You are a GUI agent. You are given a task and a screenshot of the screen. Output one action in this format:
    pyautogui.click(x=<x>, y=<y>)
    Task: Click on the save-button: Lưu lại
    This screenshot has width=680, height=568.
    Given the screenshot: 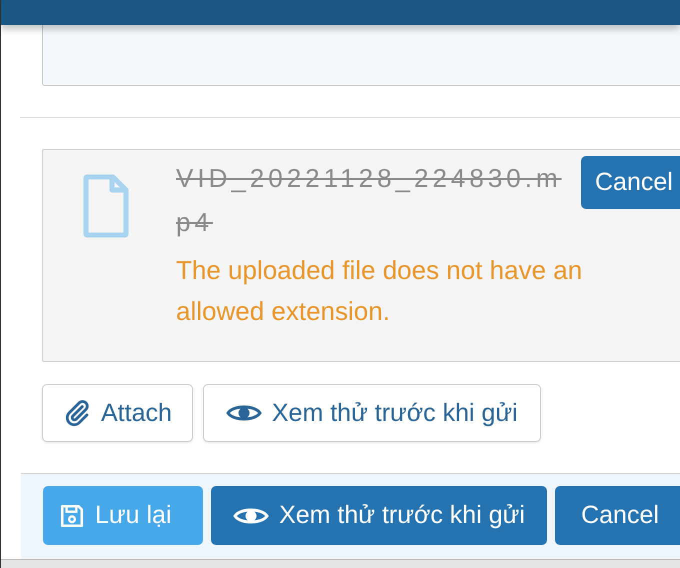 What is the action you would take?
    pyautogui.click(x=123, y=515)
    